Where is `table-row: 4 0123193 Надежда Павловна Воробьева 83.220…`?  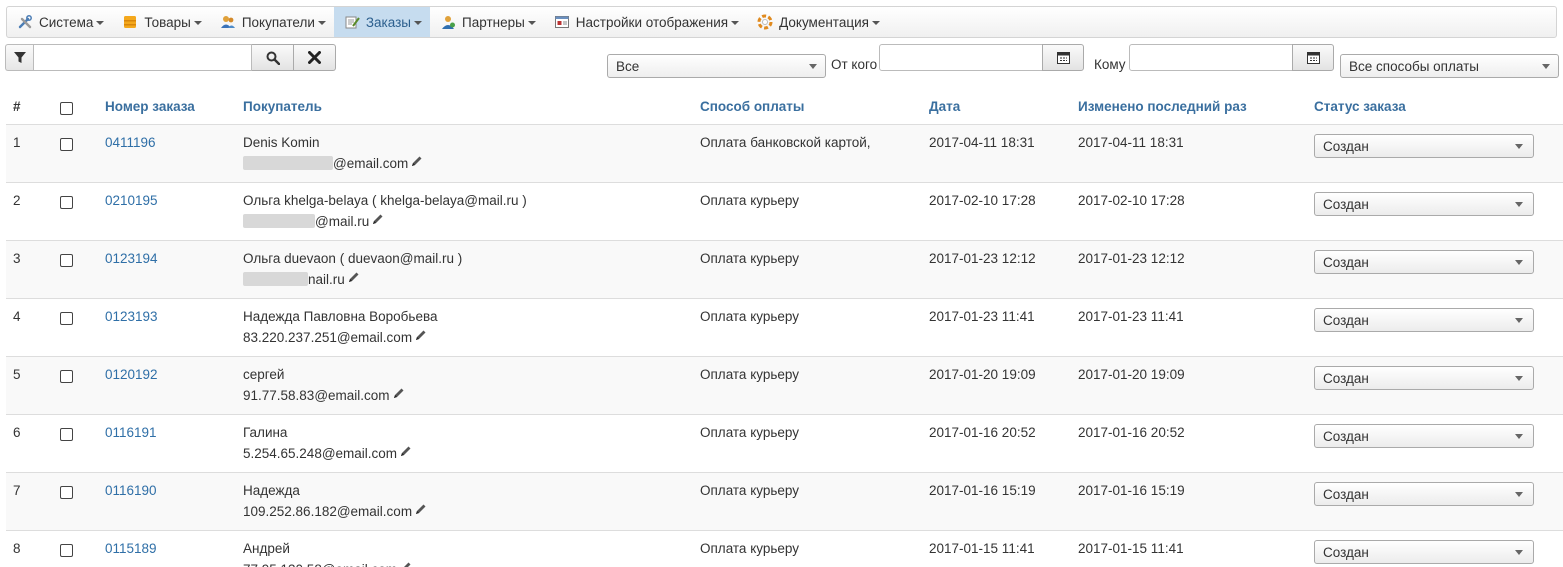
table-row: 4 0123193 Надежда Павловна Воробьева 83.220… is located at coordinates (784, 328).